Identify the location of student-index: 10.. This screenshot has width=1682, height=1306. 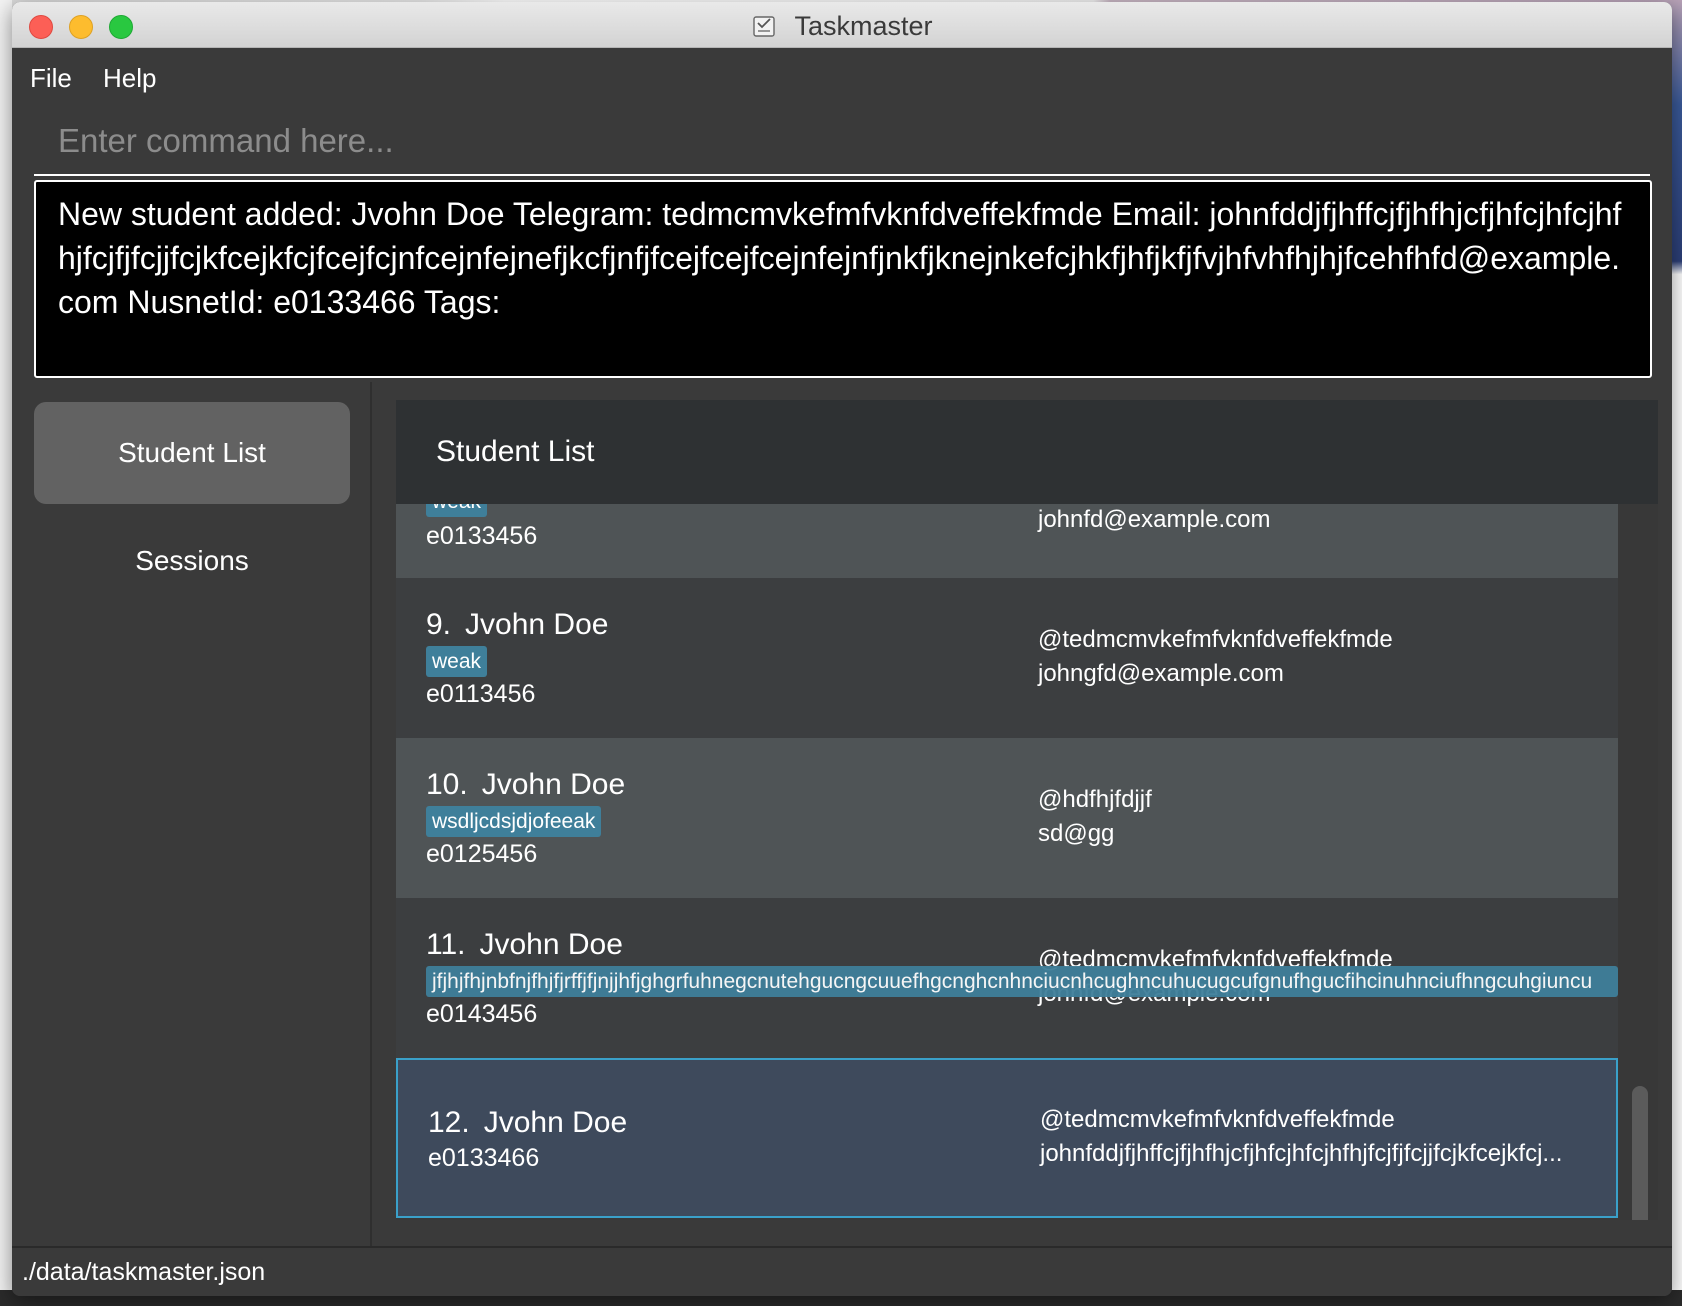
(447, 784).